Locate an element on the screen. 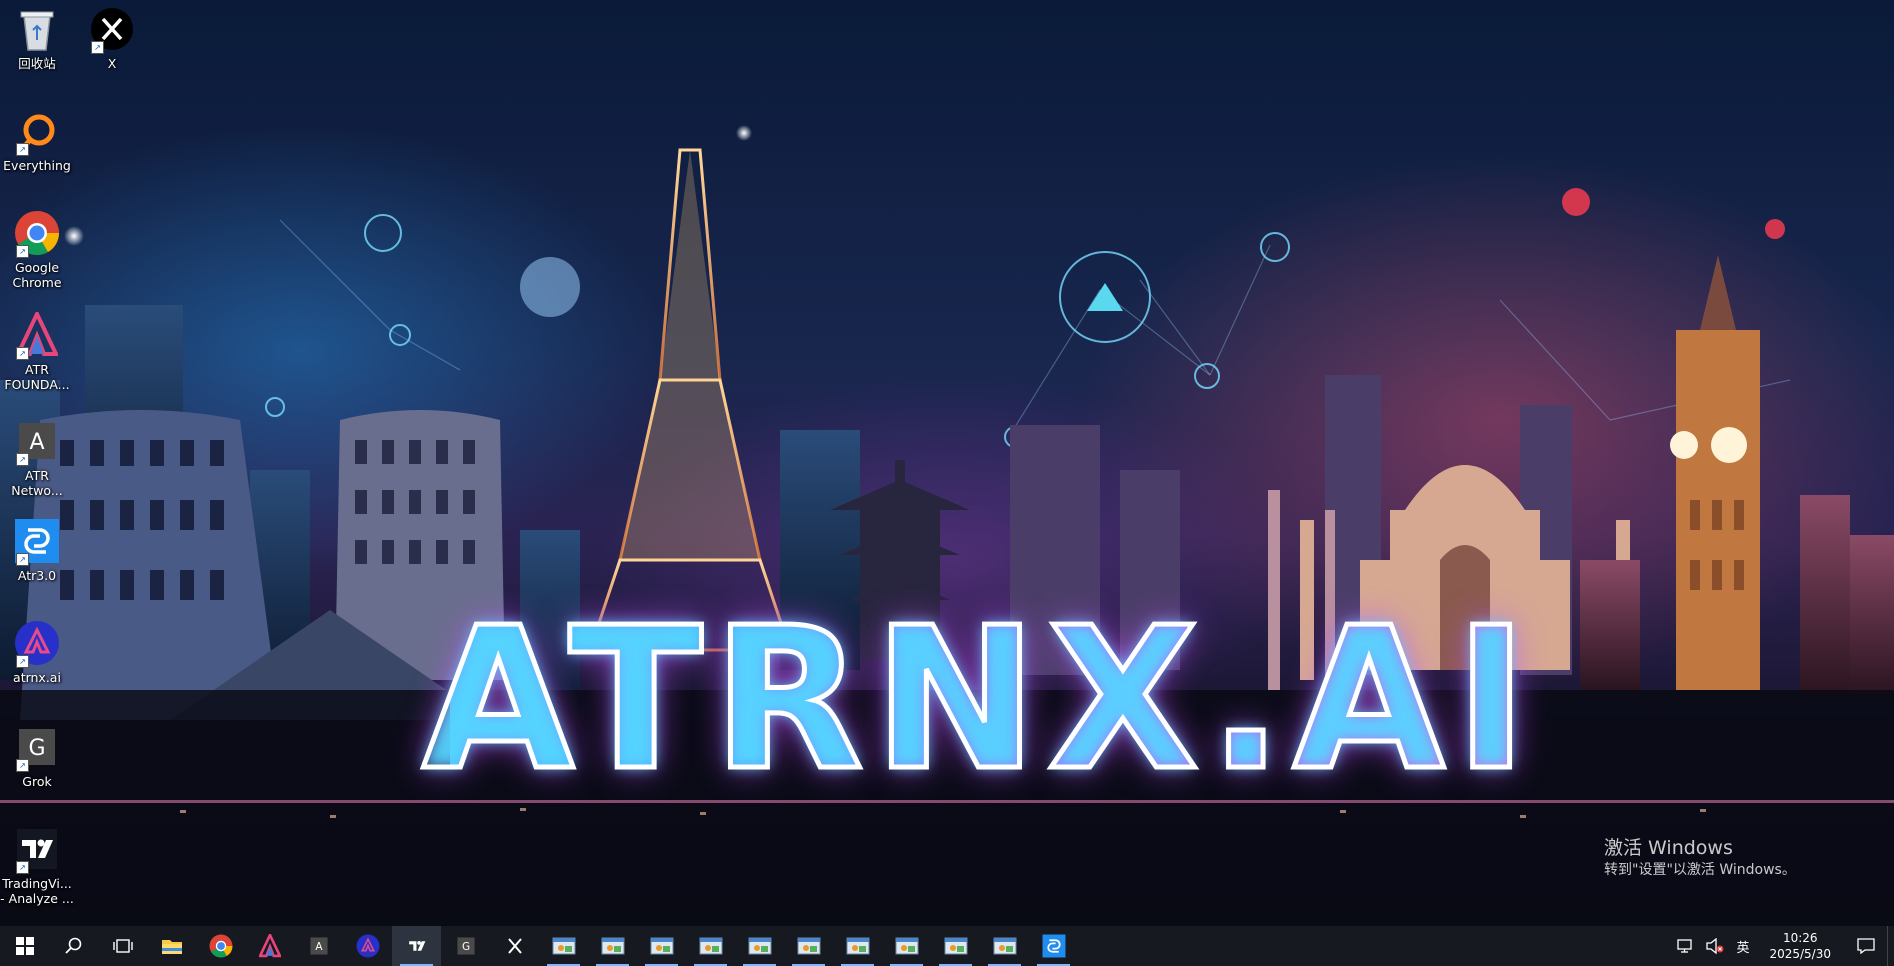 This screenshot has width=1894, height=966. input-method-button: 英 is located at coordinates (1742, 946).